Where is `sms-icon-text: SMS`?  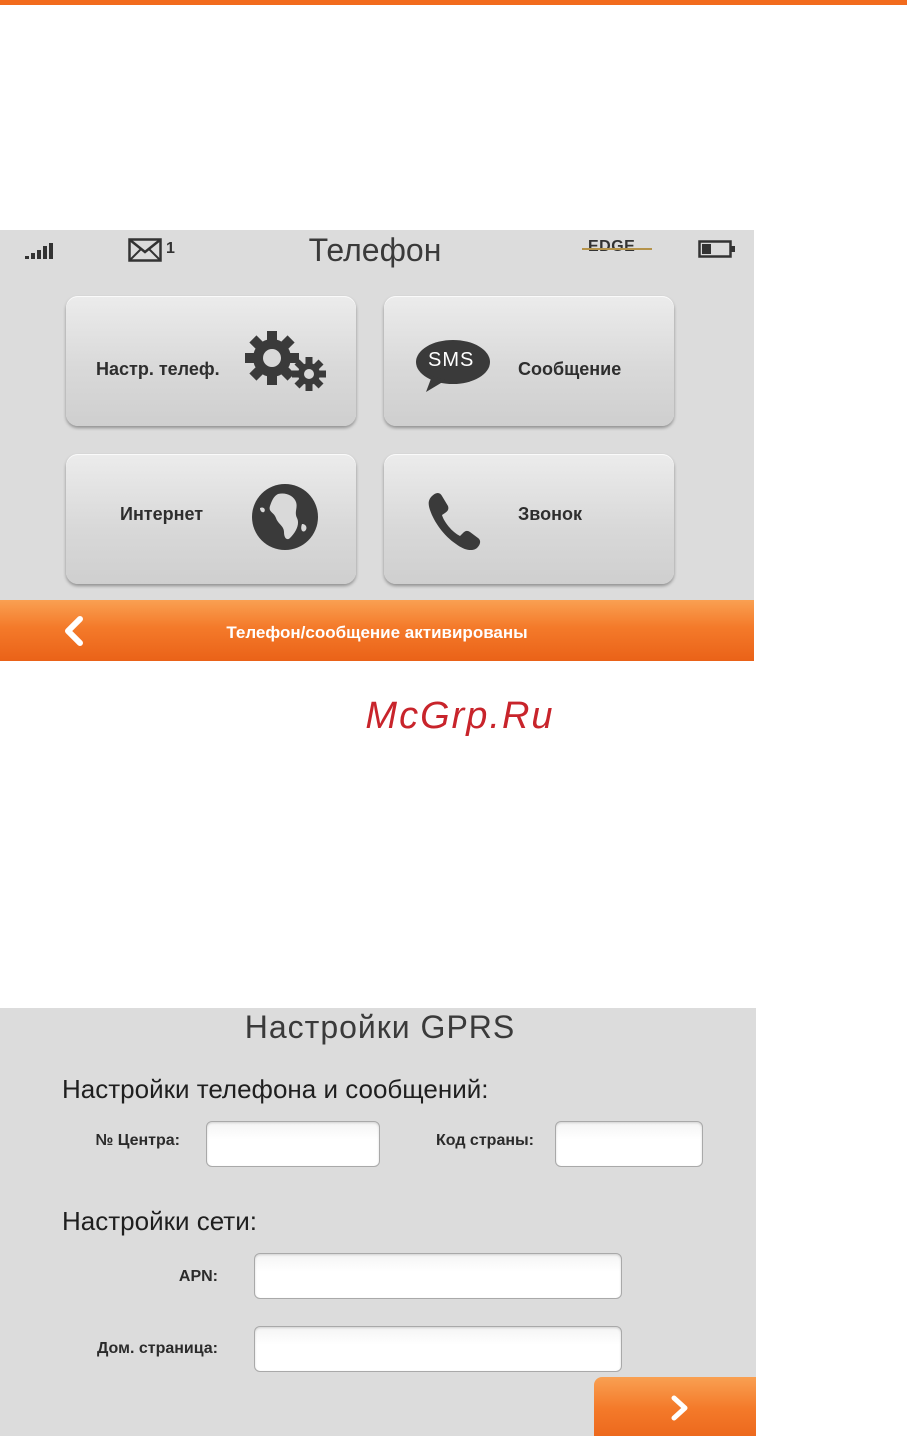
sms-icon-text: SMS is located at coordinates (451, 360).